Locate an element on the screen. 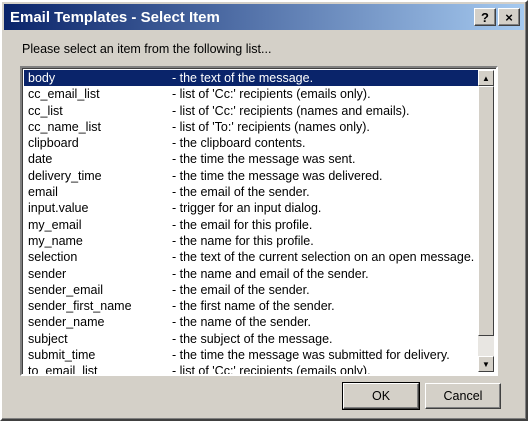 The width and height of the screenshot is (528, 421). list-item: date - the time the message was sent. is located at coordinates (251, 159).